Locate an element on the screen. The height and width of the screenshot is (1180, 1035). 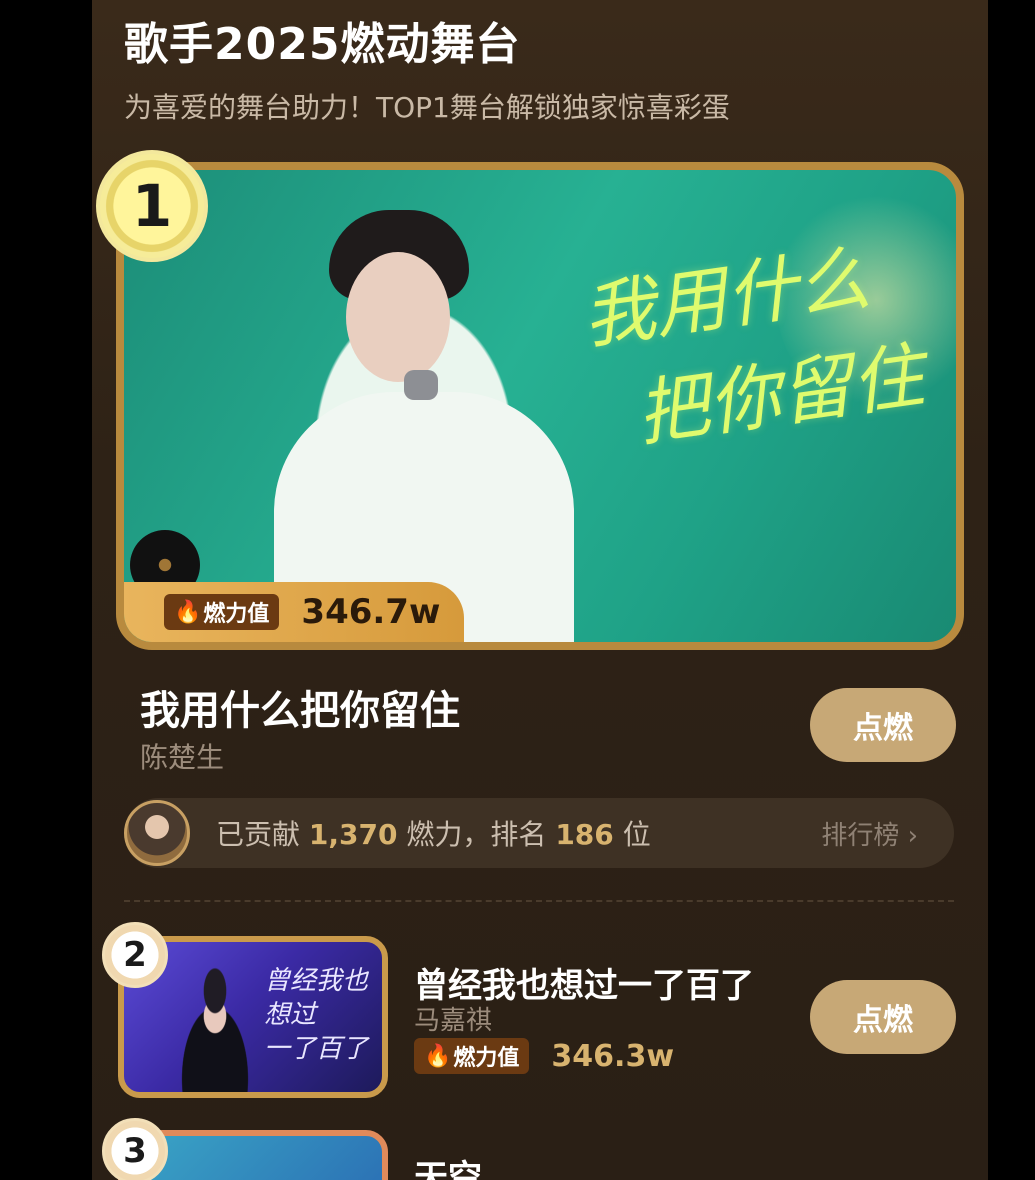
user-avatar is located at coordinates (157, 833).